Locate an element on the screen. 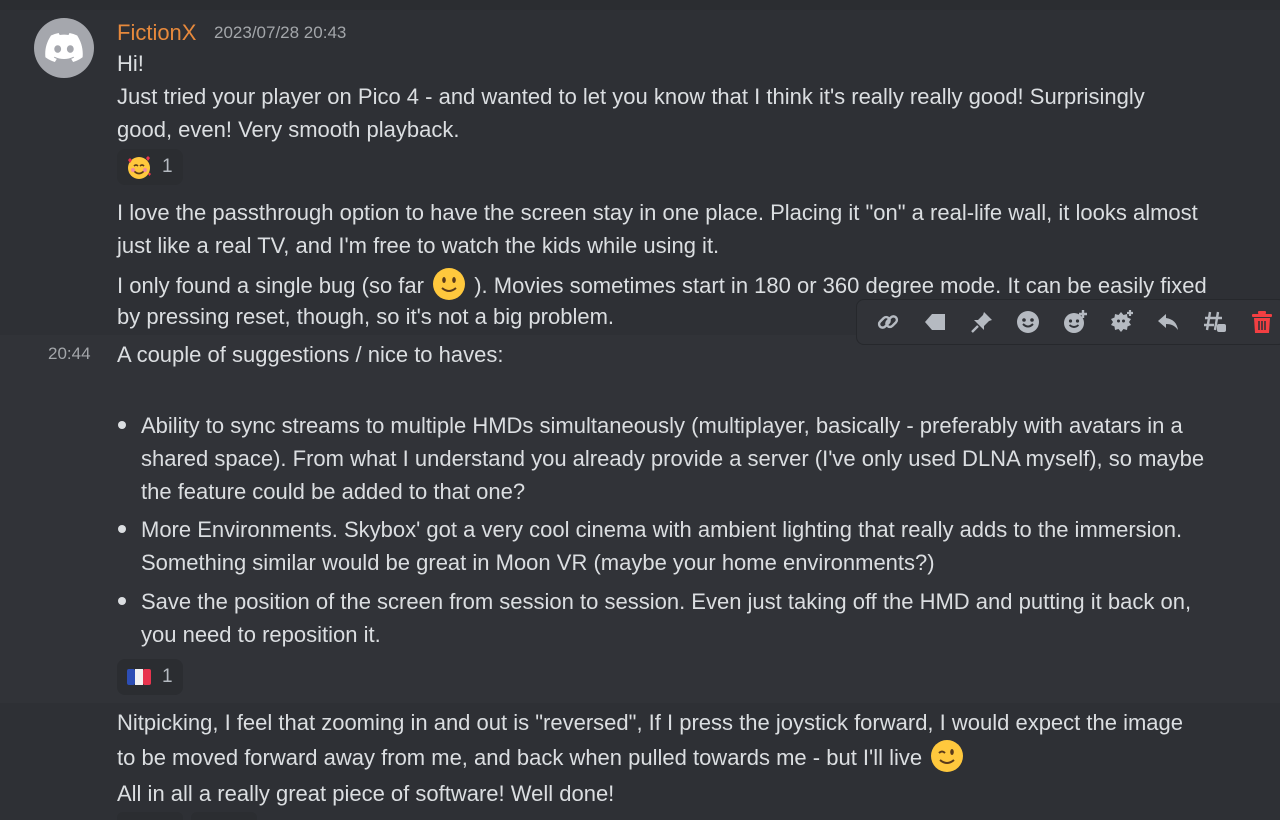 Image resolution: width=1280 pixels, height=820 pixels. super-reaction-button is located at coordinates (1121, 322).